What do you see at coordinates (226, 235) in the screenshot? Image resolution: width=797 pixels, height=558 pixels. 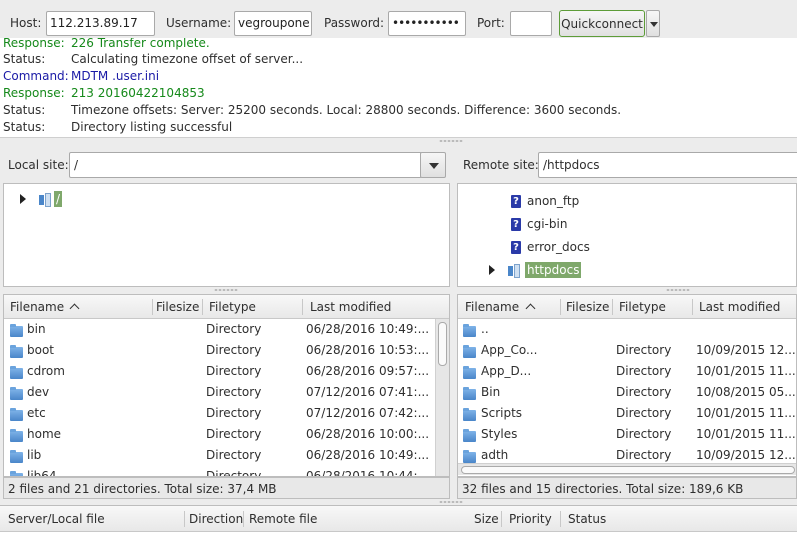 I see `local-directory-tree: /` at bounding box center [226, 235].